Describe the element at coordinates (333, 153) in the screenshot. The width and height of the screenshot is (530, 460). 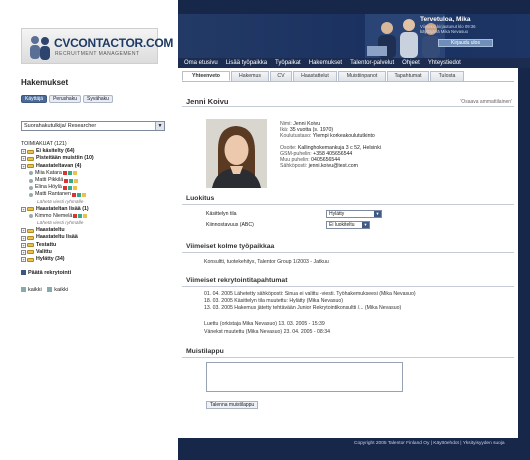
I see `info-value: +358 405656544` at that location.